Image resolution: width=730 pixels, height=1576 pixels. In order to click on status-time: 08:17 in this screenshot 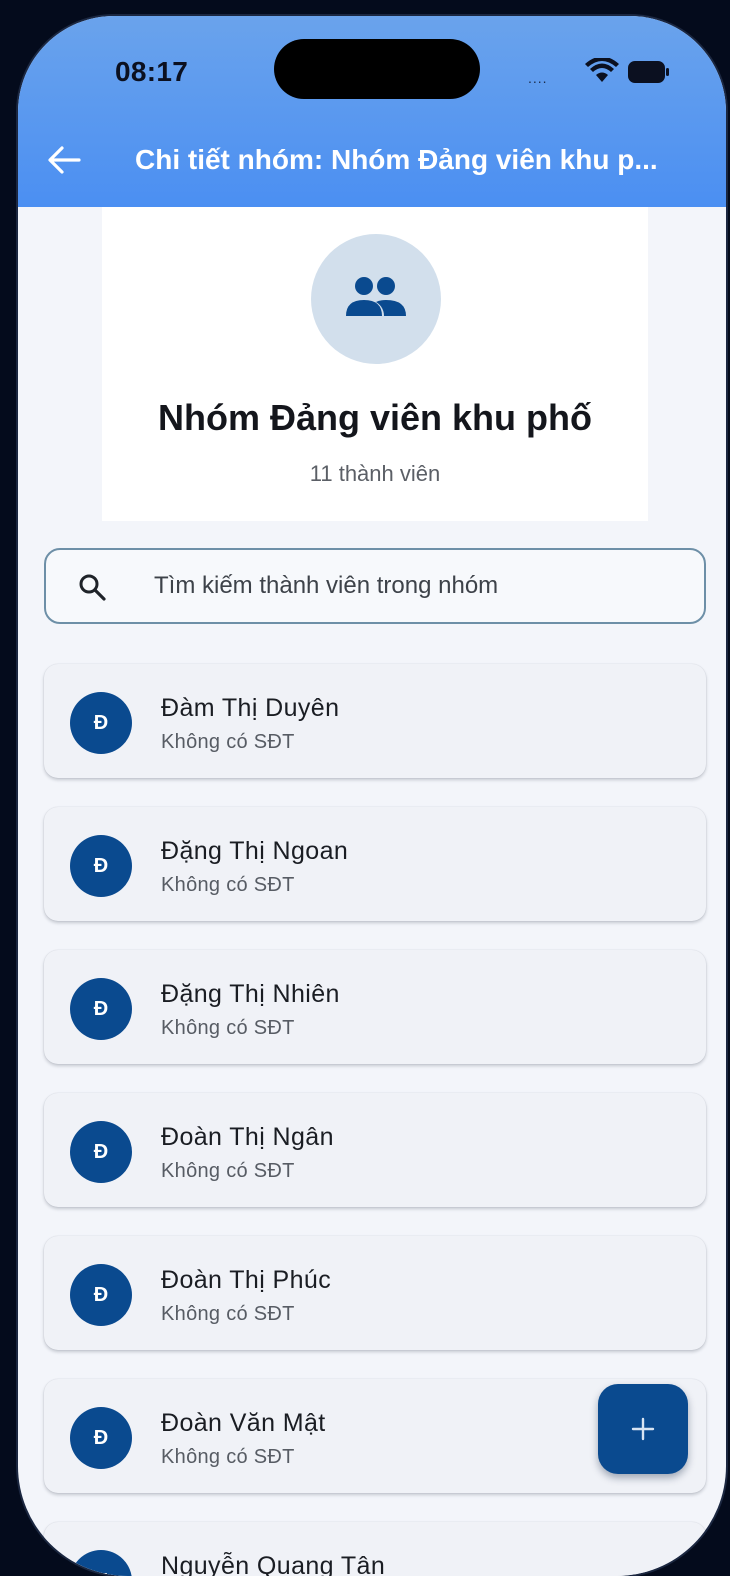, I will do `click(152, 71)`.